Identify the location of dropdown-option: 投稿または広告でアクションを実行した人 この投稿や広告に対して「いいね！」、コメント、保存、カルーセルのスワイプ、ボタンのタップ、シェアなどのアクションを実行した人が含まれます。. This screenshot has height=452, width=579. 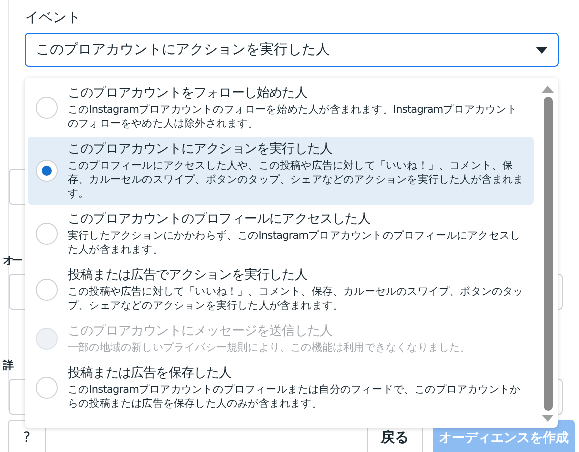
(281, 290).